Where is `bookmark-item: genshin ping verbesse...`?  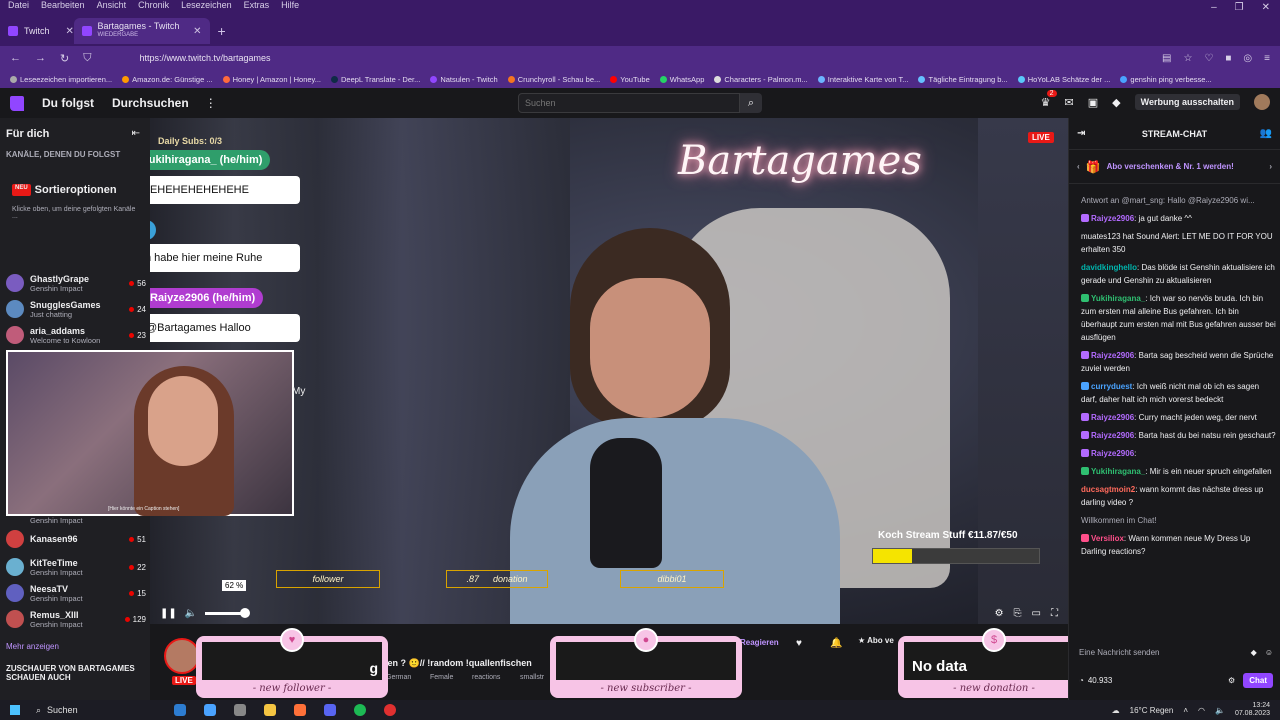
bookmark-item: genshin ping verbesse... is located at coordinates (1166, 79).